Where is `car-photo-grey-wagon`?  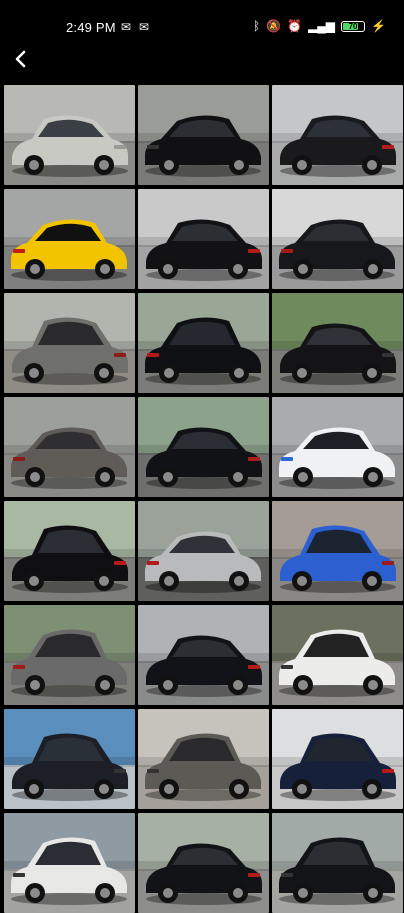
car-photo-grey-wagon is located at coordinates (69, 655).